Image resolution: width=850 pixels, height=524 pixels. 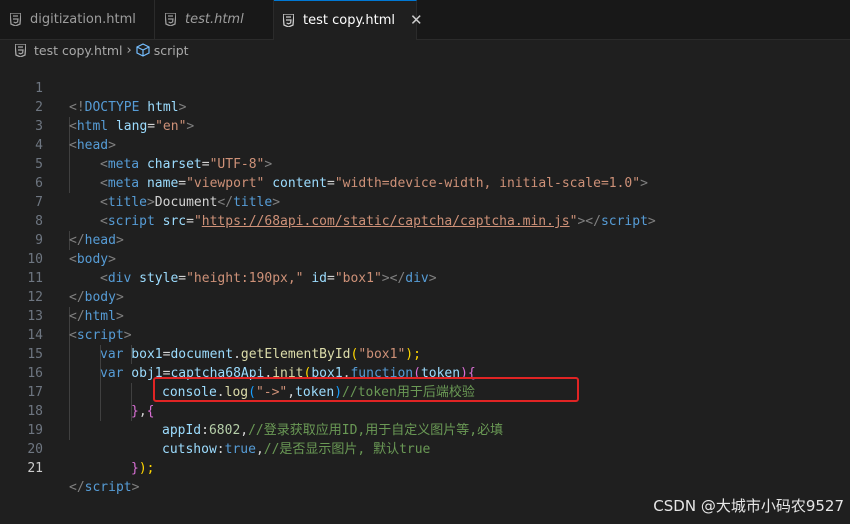 I want to click on tab-label: digitization.html, so click(x=83, y=19).